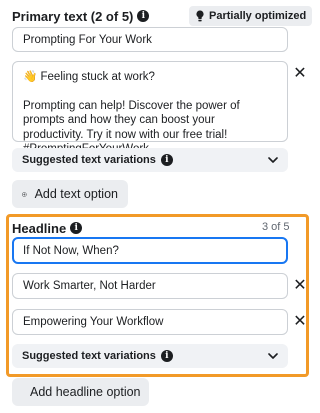  I want to click on plus-circle-icon, so click(24, 194).